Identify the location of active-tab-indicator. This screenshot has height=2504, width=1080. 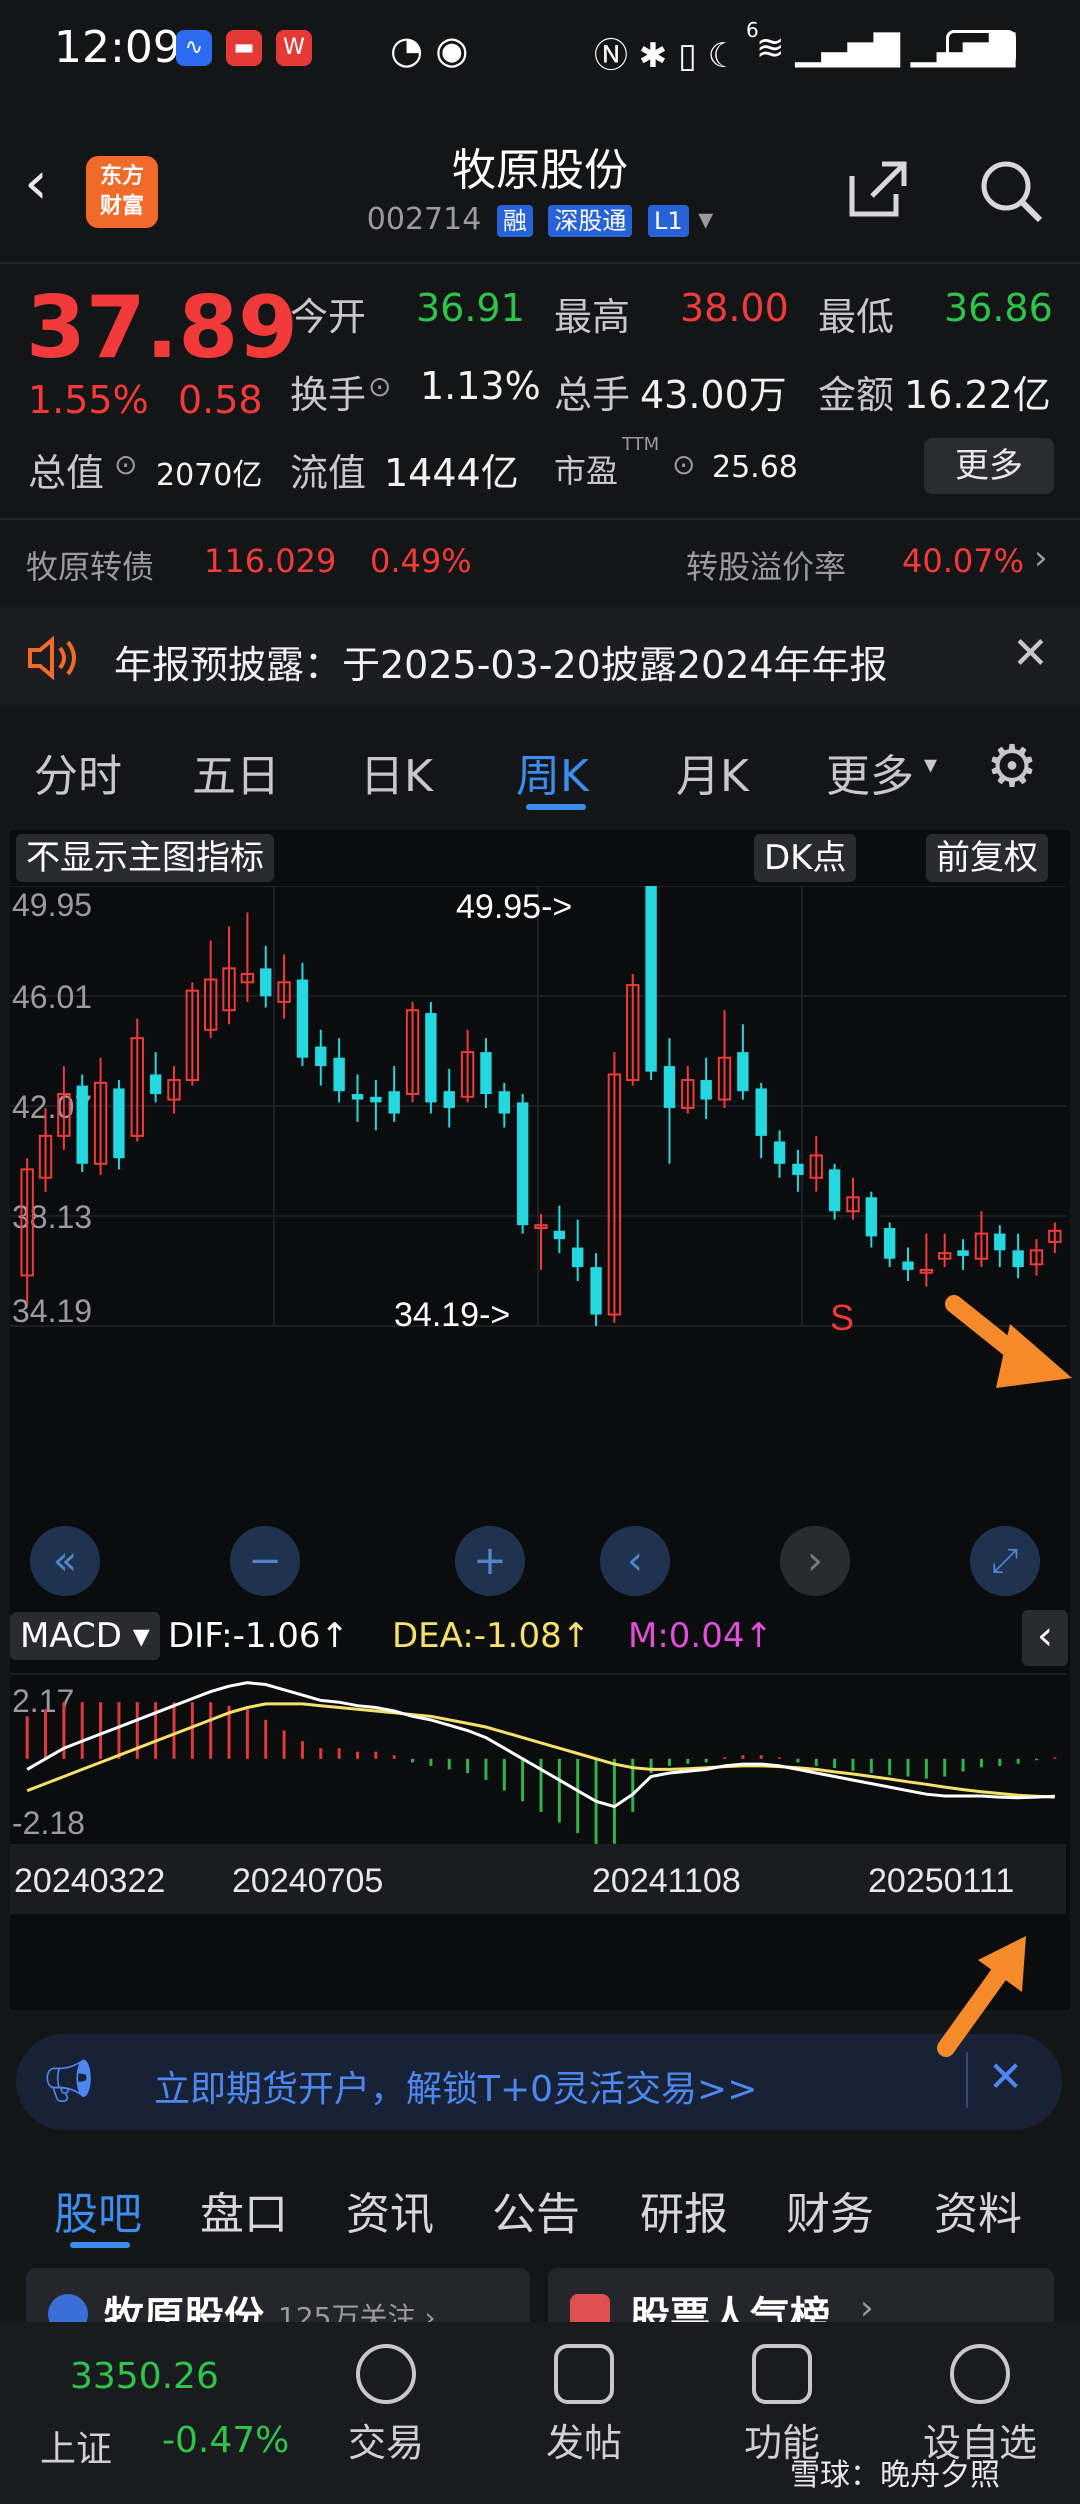
(100, 2245).